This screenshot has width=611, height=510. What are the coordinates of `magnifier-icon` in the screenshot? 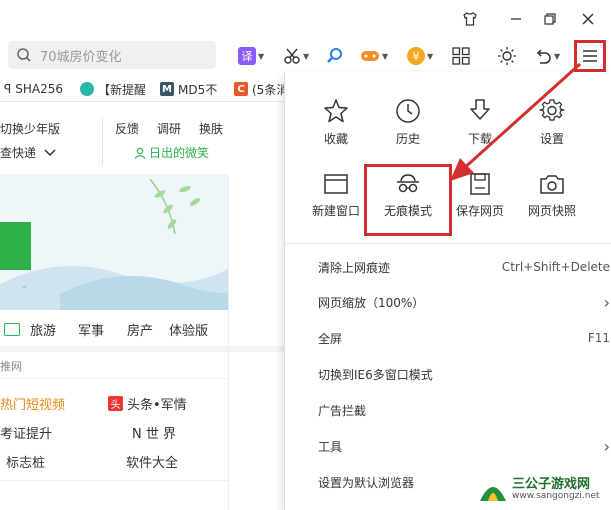 It's located at (335, 56).